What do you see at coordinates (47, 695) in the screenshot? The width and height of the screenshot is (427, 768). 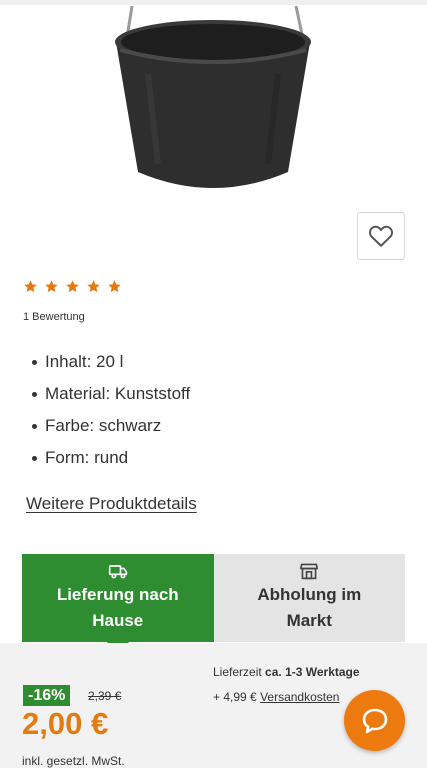 I see `discount-badge: -16%` at bounding box center [47, 695].